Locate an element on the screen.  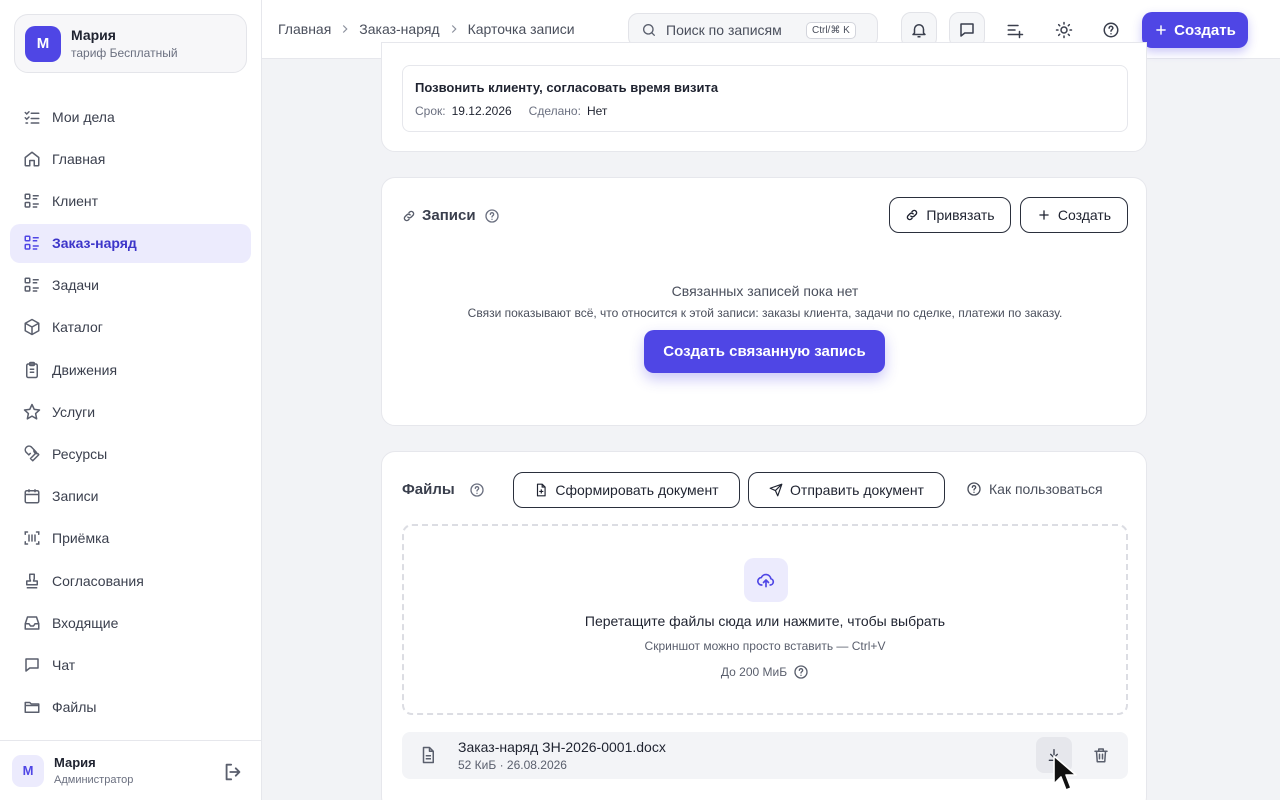
file-meta: 52 КиБ · 26.08.2026 is located at coordinates (512, 765).